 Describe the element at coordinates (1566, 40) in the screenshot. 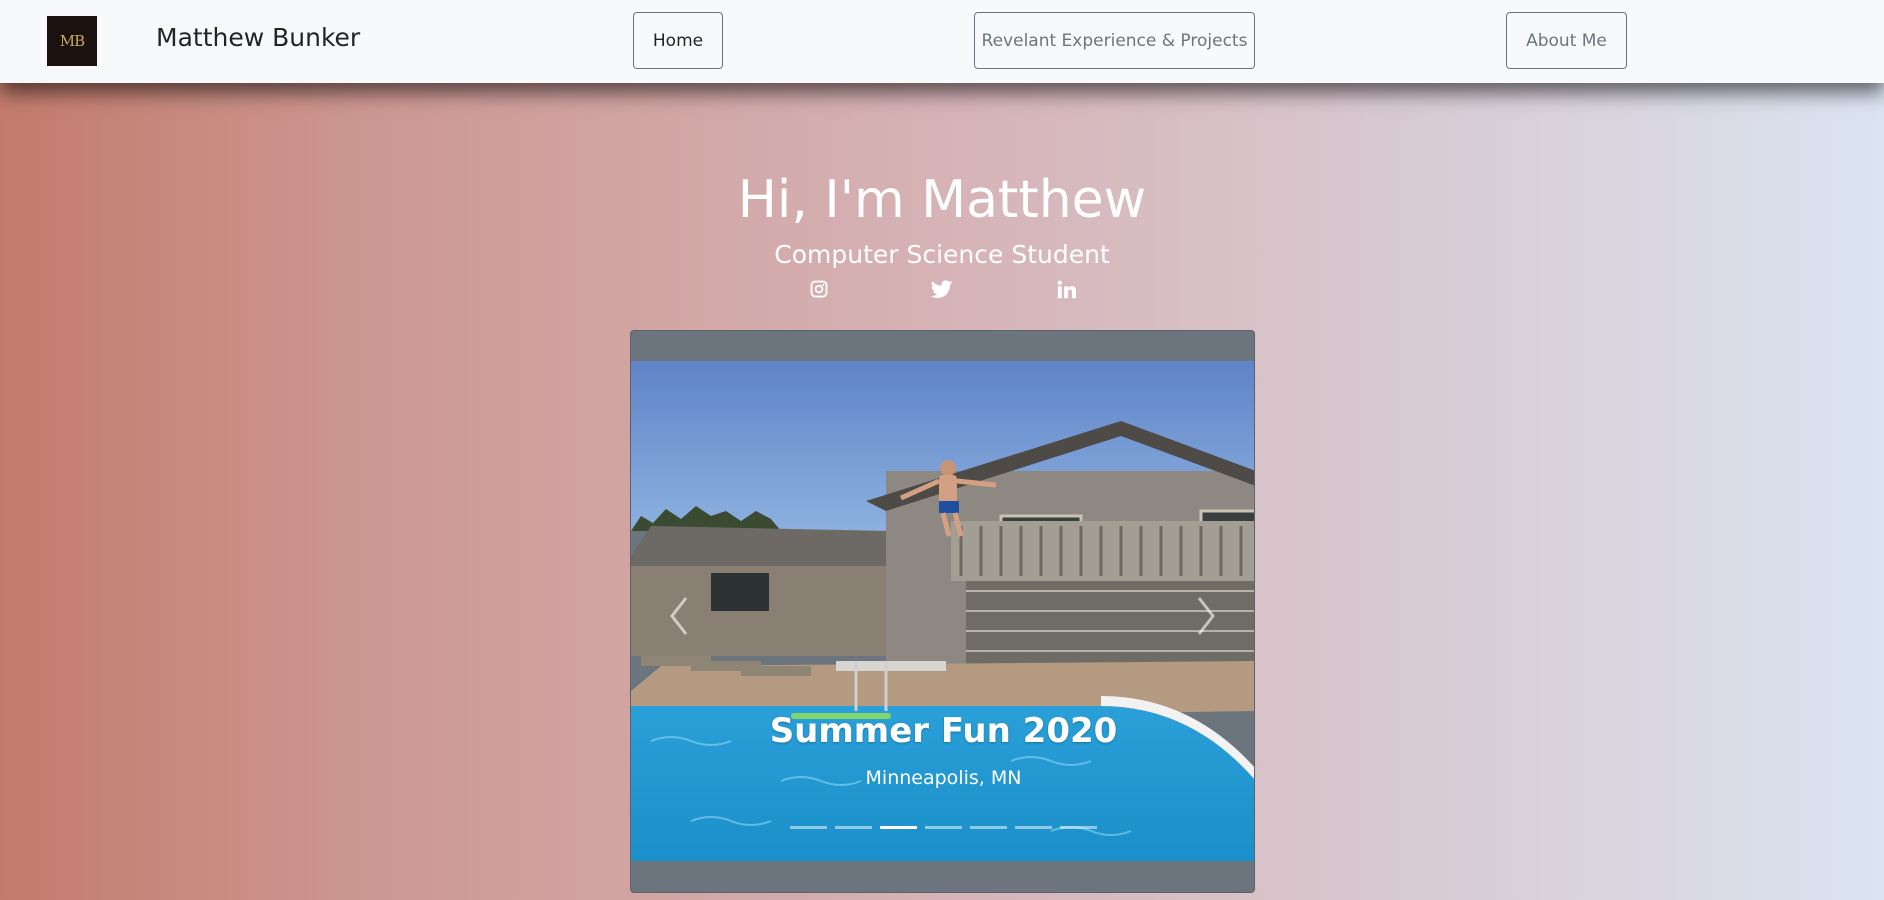

I see `nav-about-button: About Me` at that location.